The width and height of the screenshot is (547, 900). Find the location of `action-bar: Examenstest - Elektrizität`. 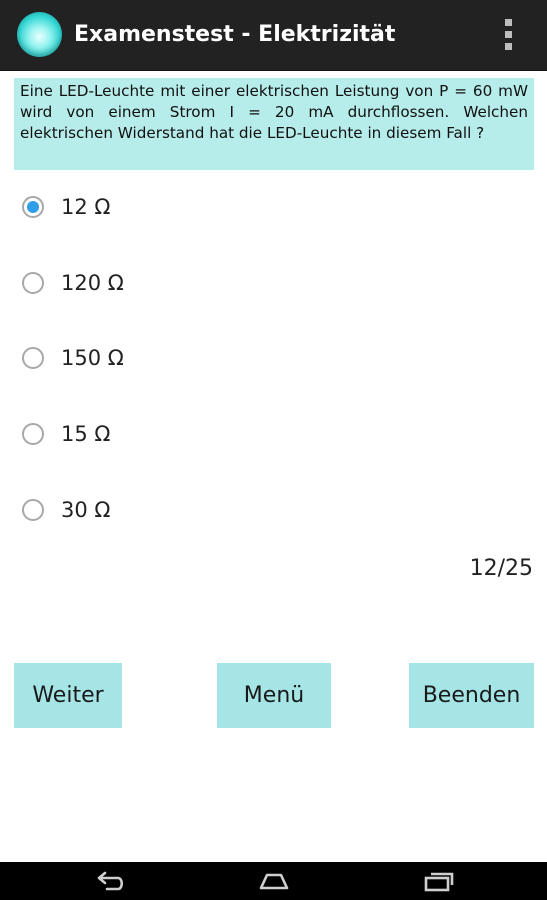

action-bar: Examenstest - Elektrizität is located at coordinates (273, 35).